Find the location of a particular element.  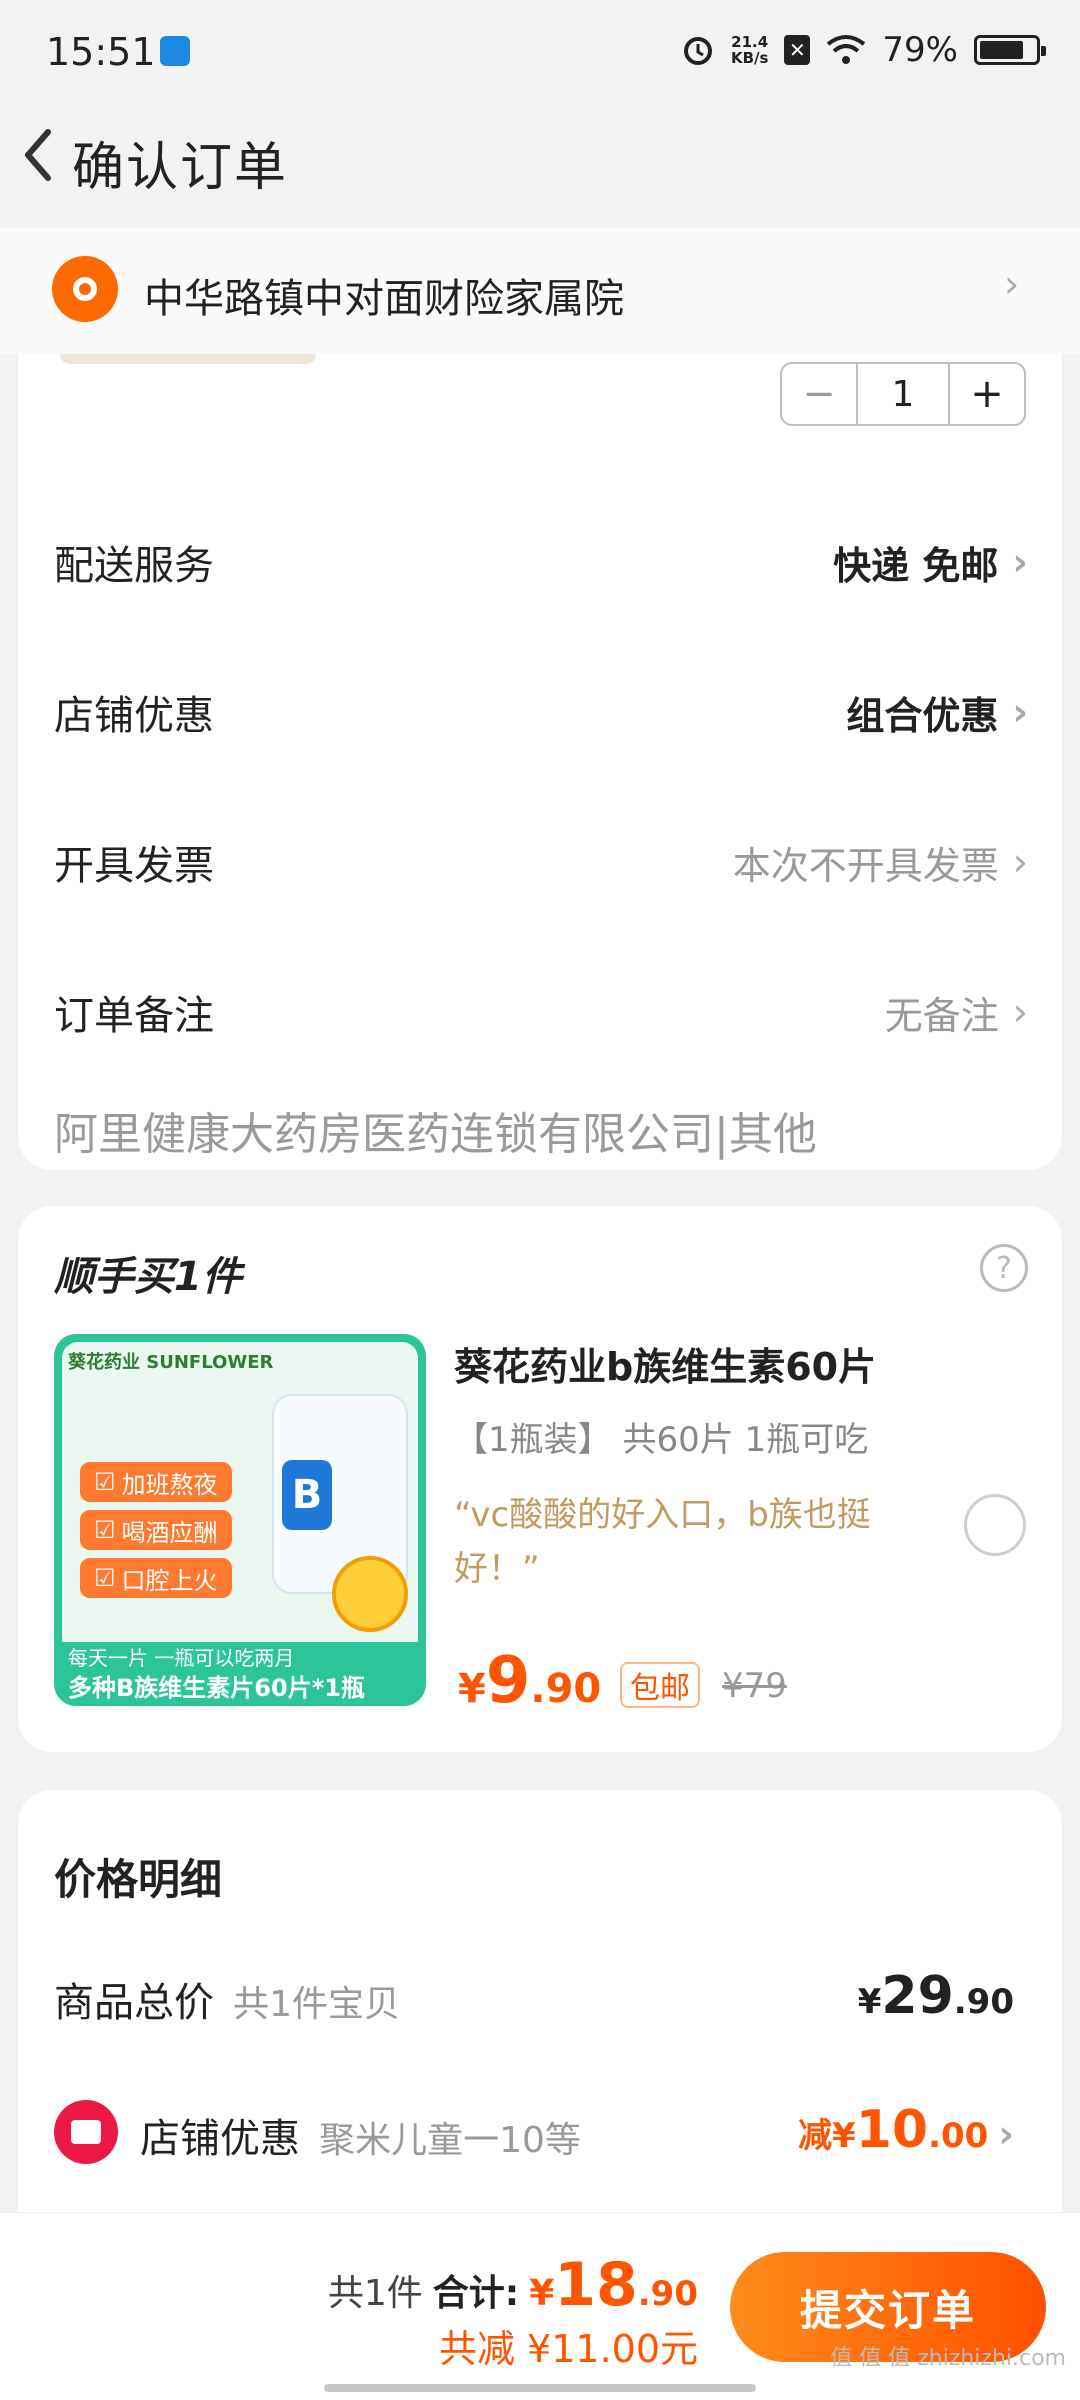

status-icons: 21.4 KB/s ✕ 79% is located at coordinates (863, 50).